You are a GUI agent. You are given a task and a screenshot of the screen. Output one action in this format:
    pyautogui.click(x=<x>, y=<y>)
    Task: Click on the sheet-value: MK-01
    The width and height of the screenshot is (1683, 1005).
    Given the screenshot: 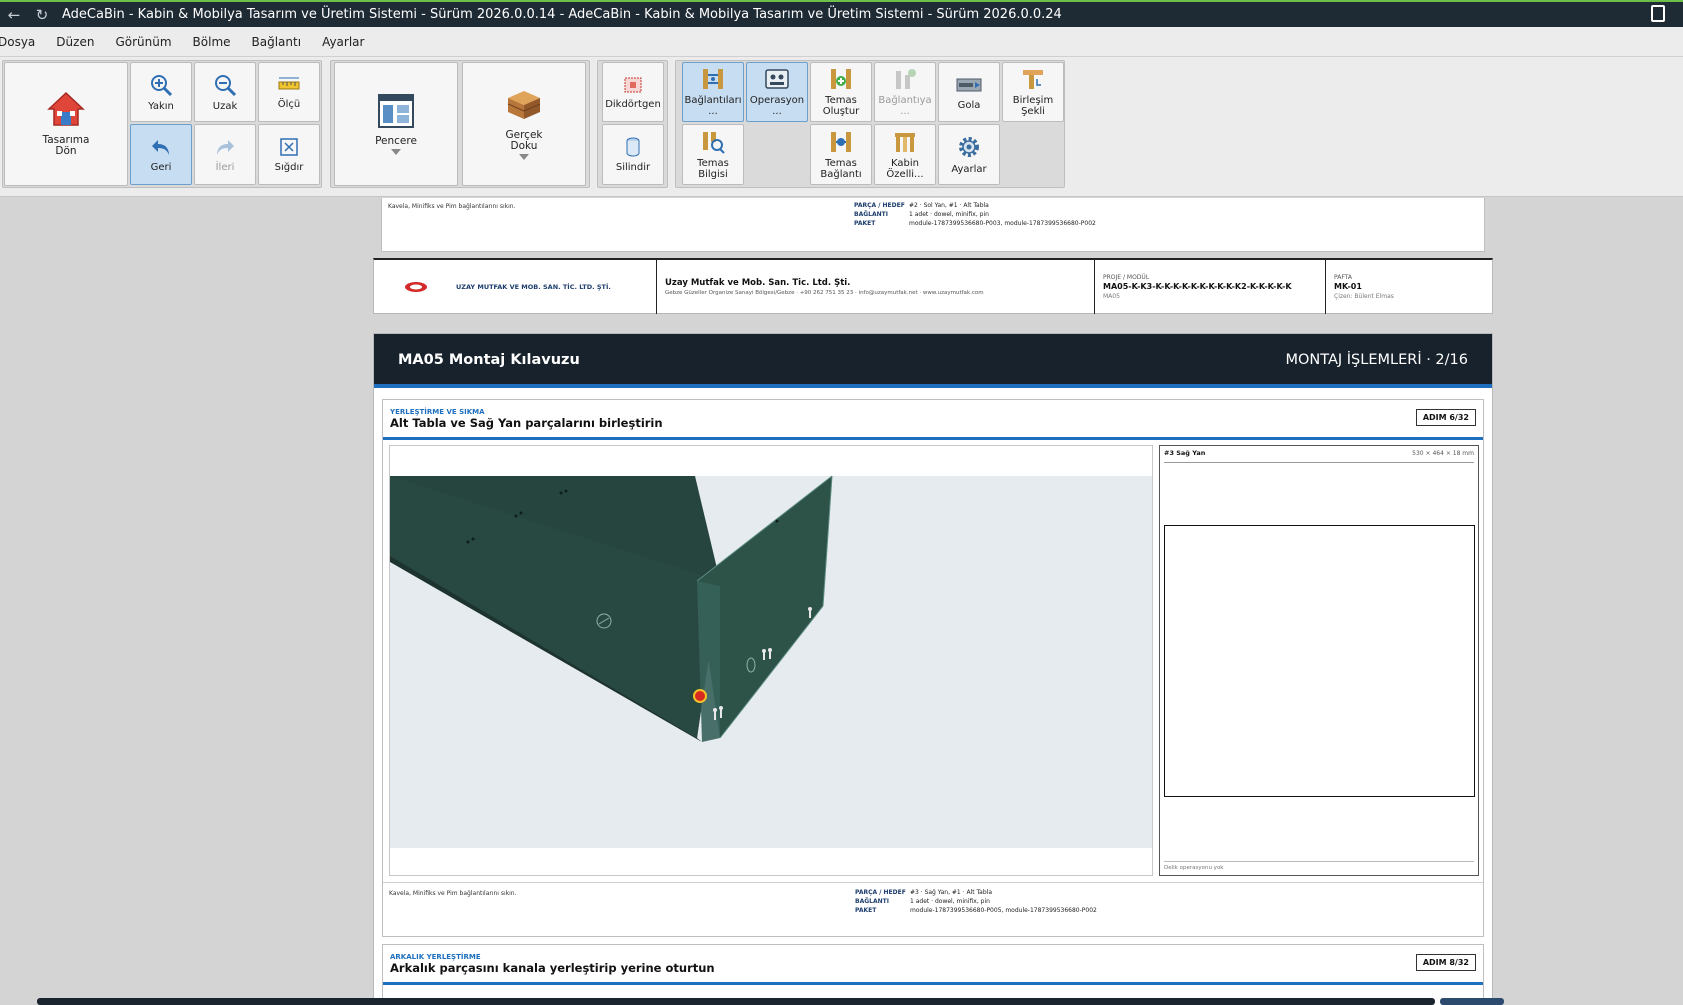 What is the action you would take?
    pyautogui.click(x=1348, y=286)
    